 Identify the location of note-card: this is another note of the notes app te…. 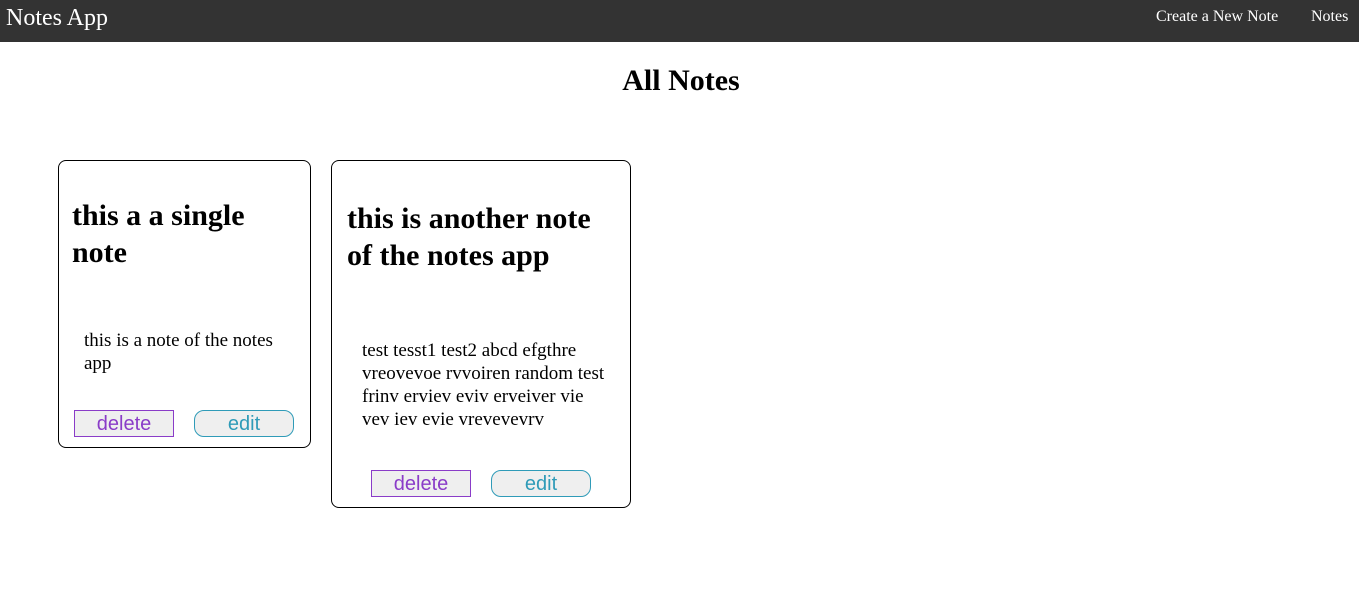
(481, 334).